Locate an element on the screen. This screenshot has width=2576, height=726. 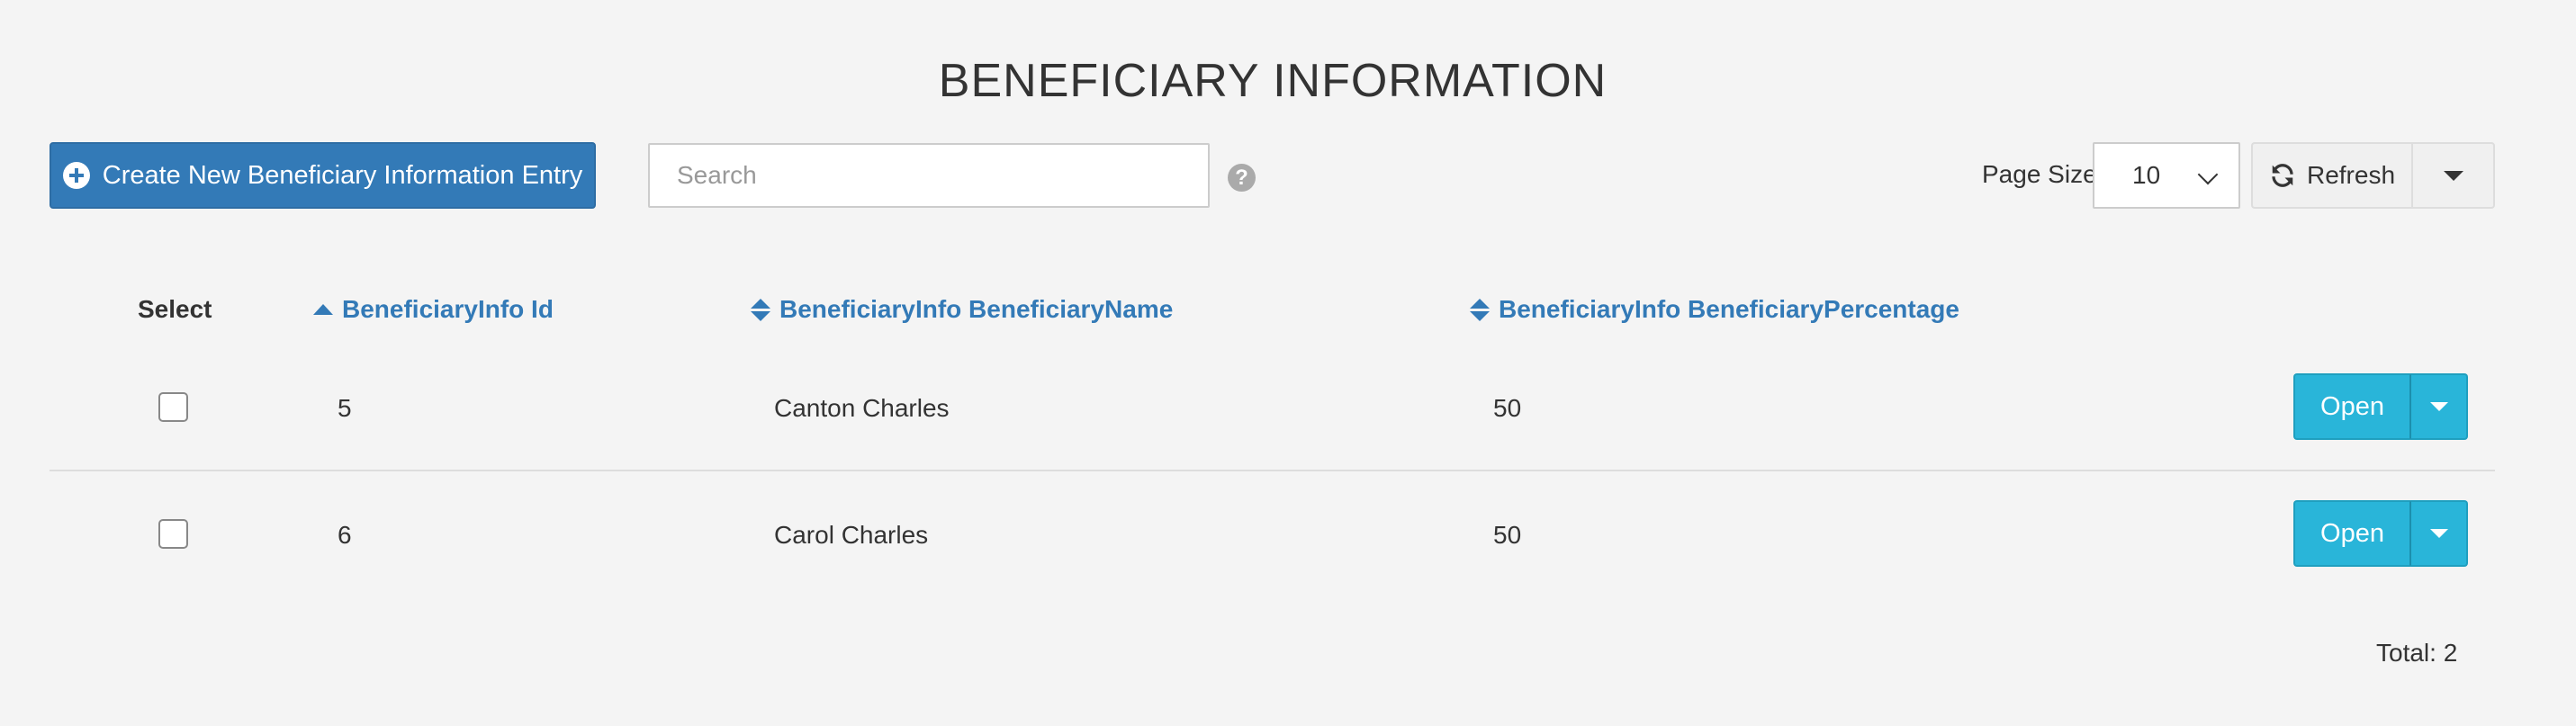
cell-id: 6 is located at coordinates (345, 535).